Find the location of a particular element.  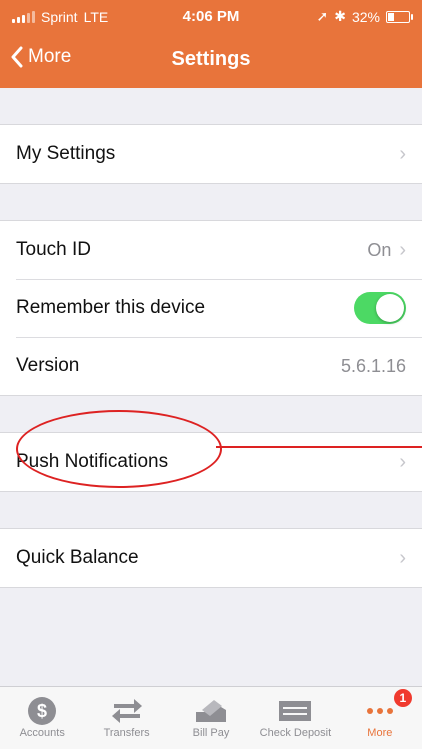

notification-badge: 1 is located at coordinates (402, 698).